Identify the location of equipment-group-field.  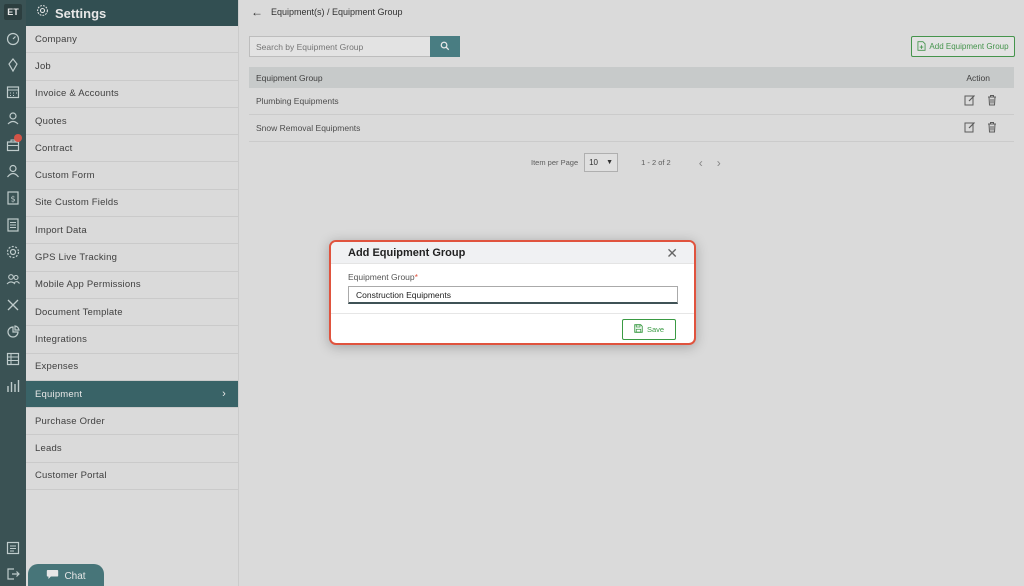
(513, 295).